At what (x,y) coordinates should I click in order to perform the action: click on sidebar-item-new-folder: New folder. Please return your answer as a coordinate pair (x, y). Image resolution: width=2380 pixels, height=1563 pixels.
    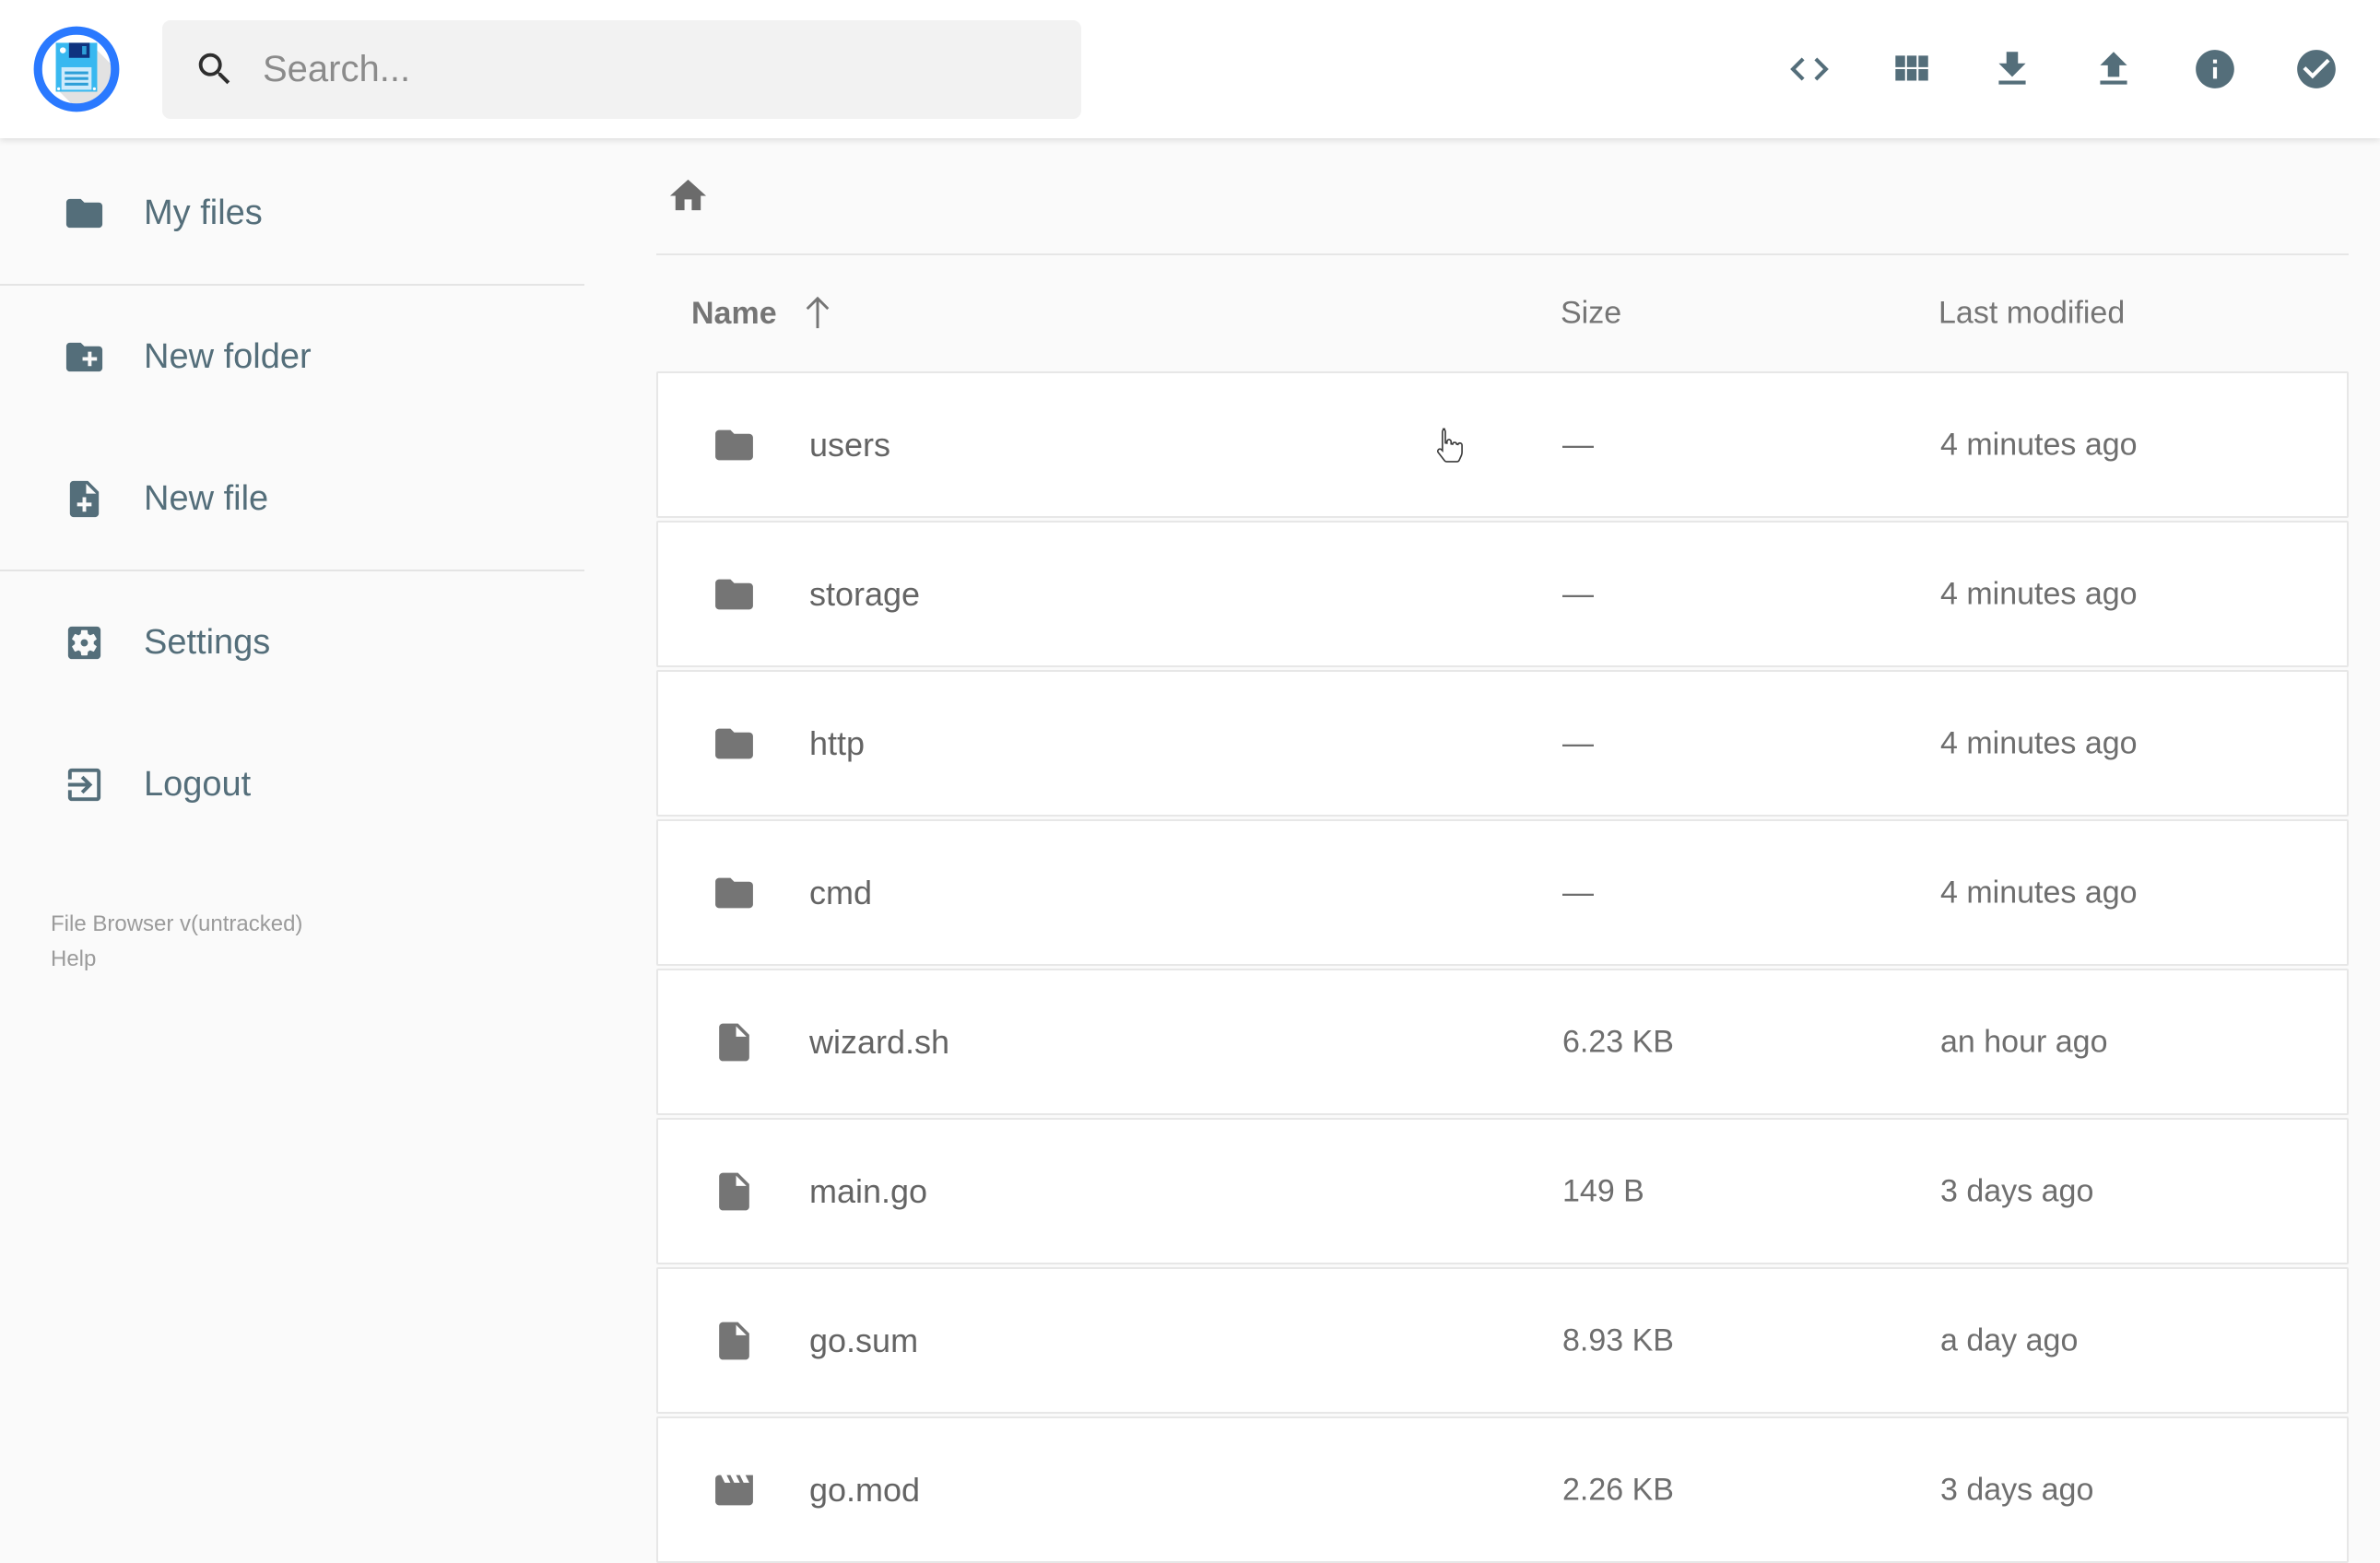
    Looking at the image, I should click on (292, 357).